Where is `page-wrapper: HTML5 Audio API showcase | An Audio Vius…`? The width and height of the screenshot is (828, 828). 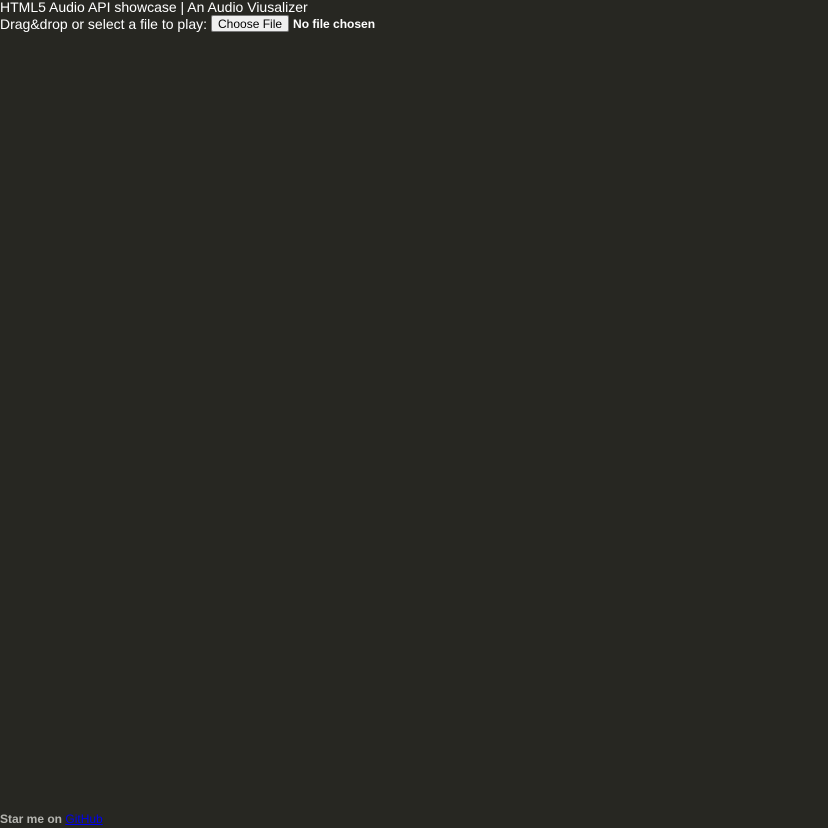 page-wrapper: HTML5 Audio API showcase | An Audio Vius… is located at coordinates (414, 16).